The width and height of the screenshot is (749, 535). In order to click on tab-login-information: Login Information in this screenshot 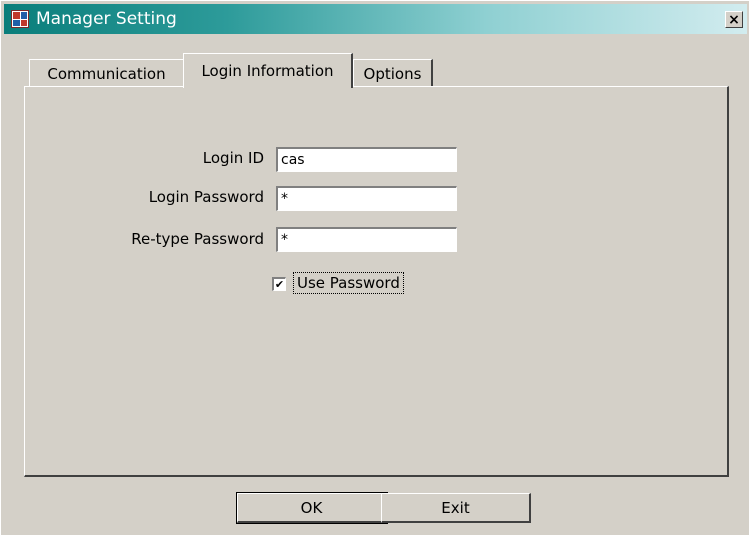, I will do `click(268, 70)`.